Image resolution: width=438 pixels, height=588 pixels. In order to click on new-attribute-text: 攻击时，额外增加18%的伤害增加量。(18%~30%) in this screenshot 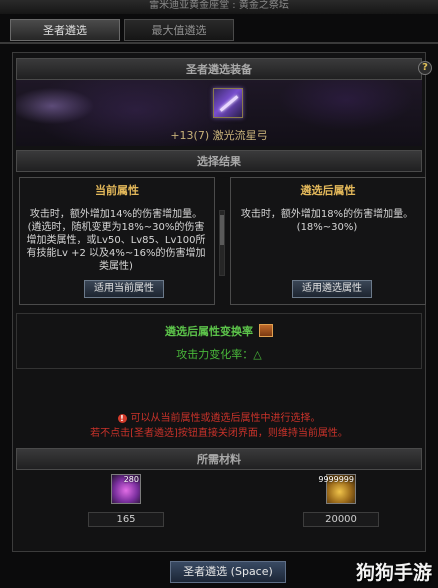, I will do `click(327, 221)`.